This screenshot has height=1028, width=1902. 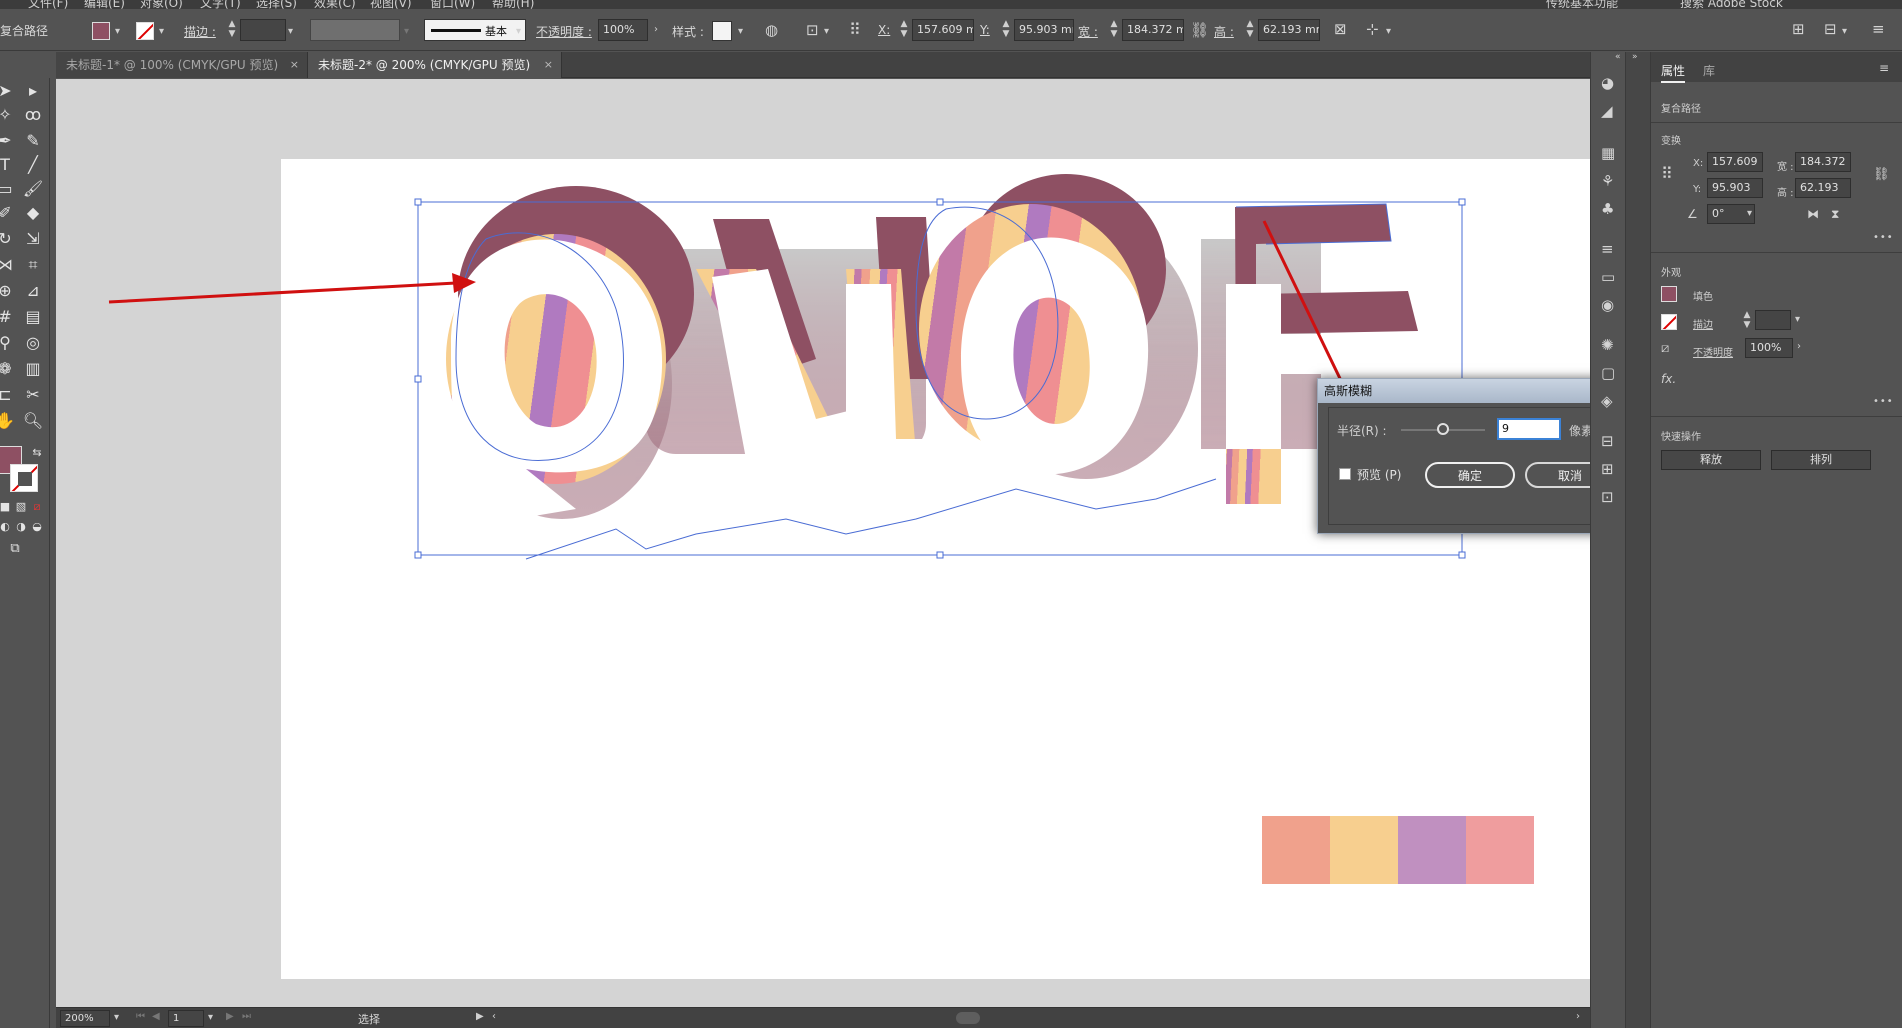 What do you see at coordinates (1379, 474) in the screenshot?
I see `preview-label: 预览 (P)` at bounding box center [1379, 474].